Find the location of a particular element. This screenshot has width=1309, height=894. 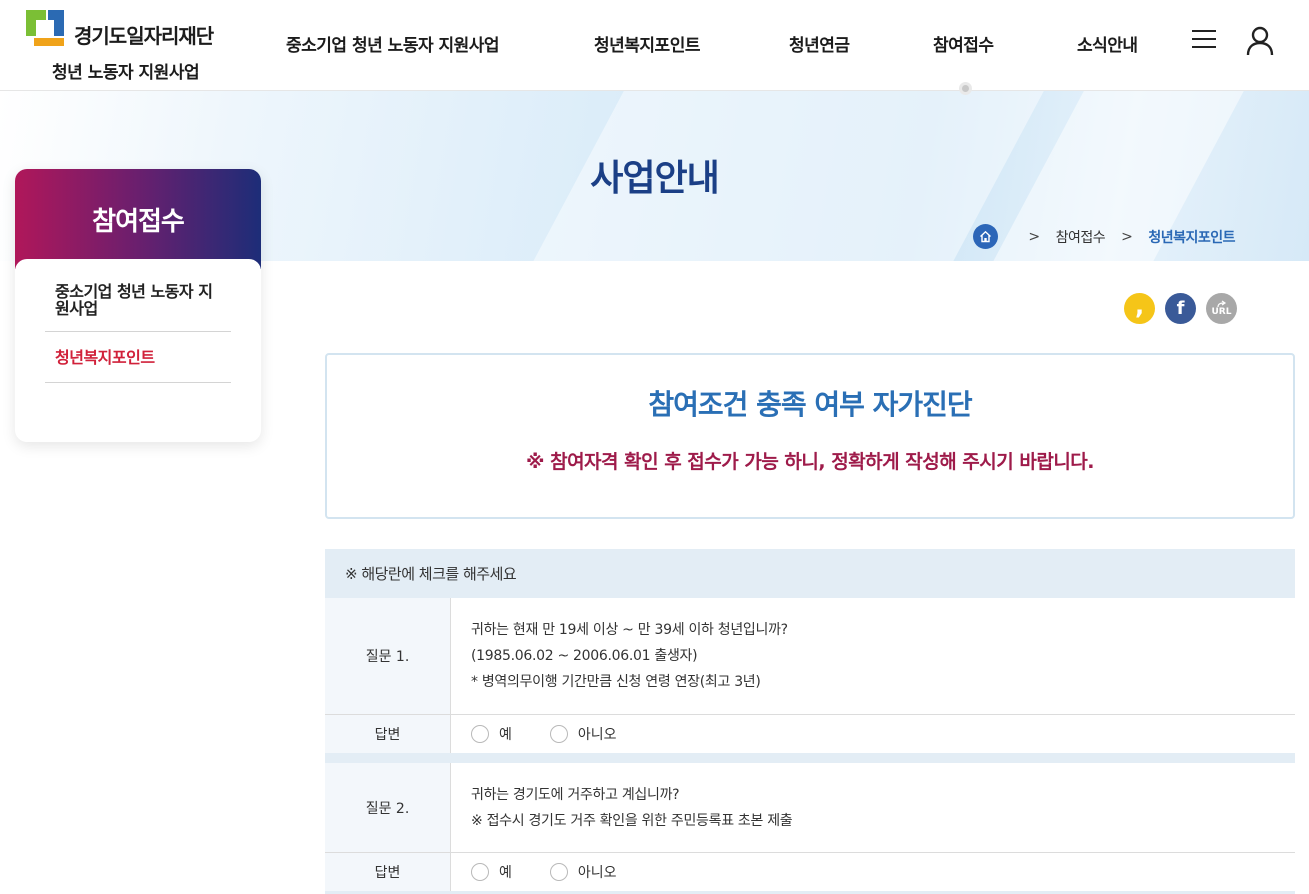

site-name: 청년 노동자 지원사업 is located at coordinates (126, 73).